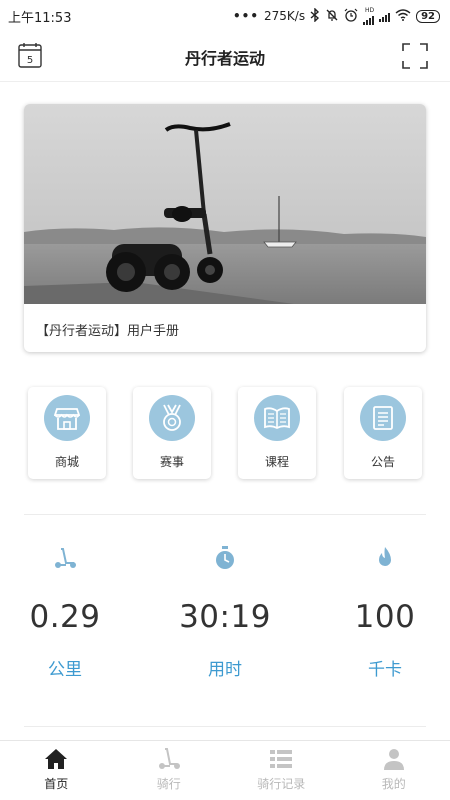 Image resolution: width=450 pixels, height=800 pixels. I want to click on stat-calories-value: 100, so click(385, 617).